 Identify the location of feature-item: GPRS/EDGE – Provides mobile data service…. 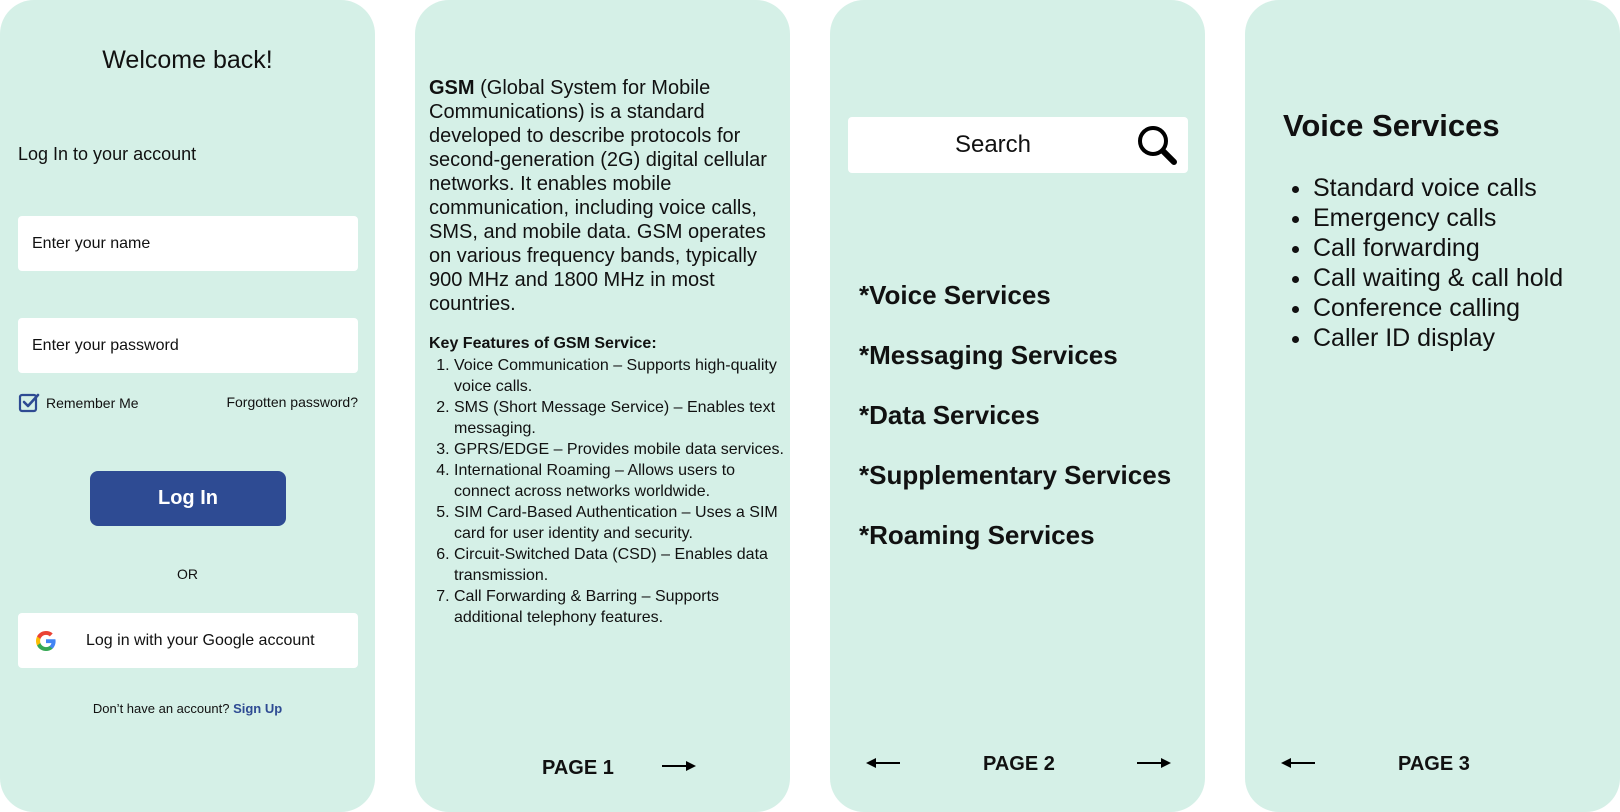
(619, 449).